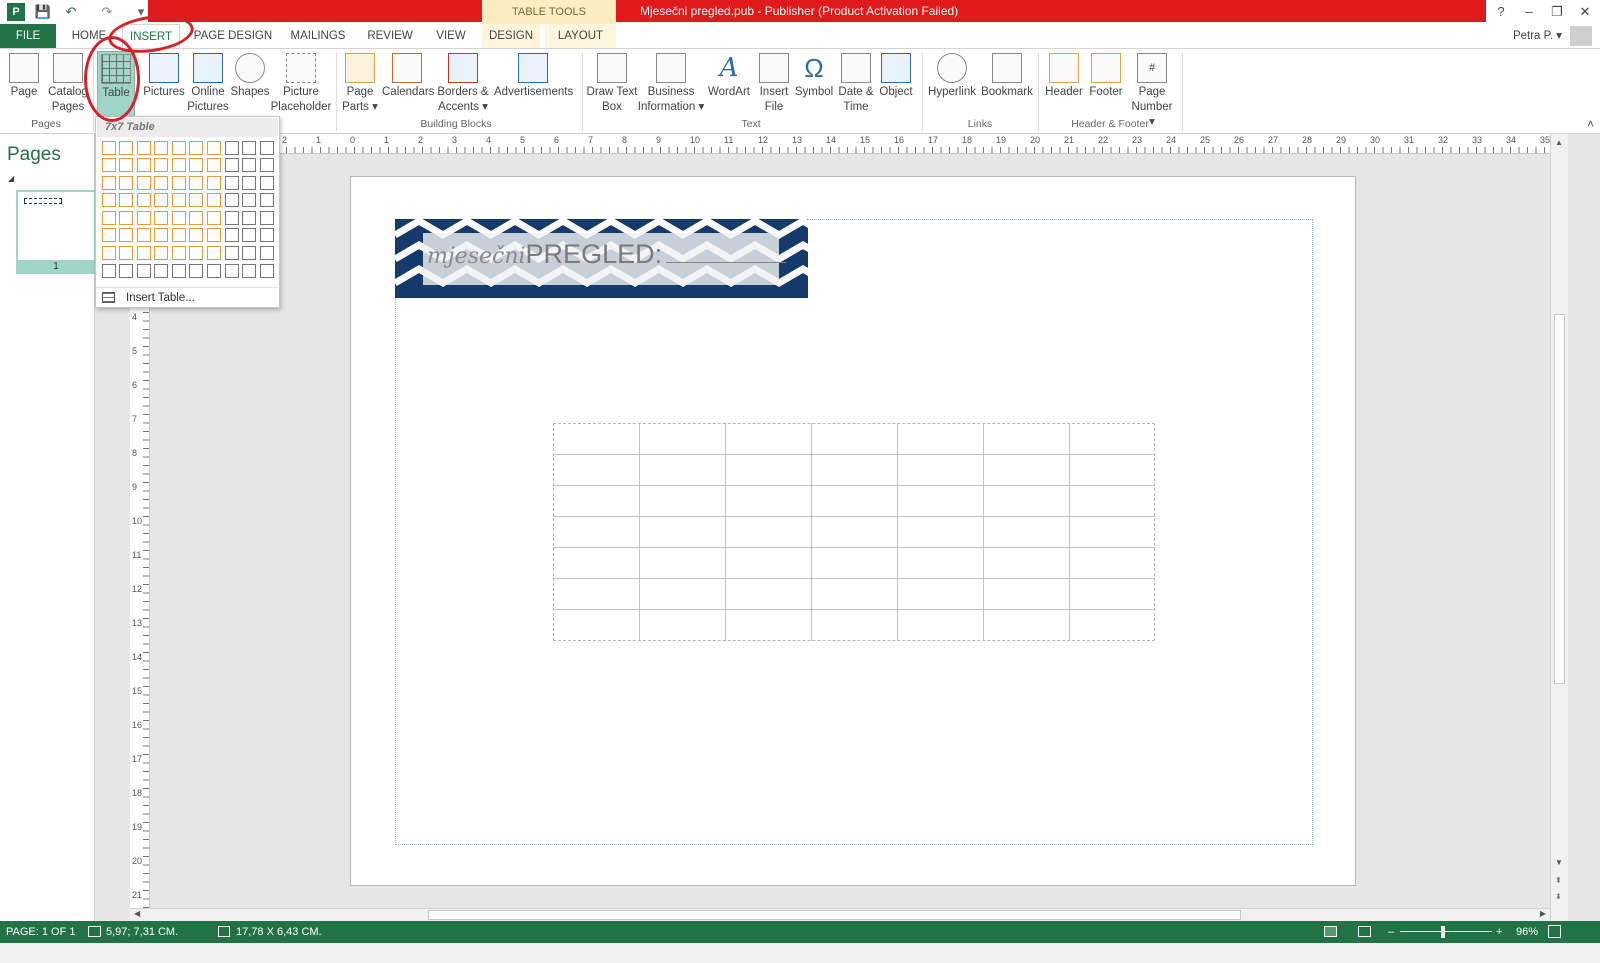 The width and height of the screenshot is (1600, 963). Describe the element at coordinates (24, 84) in the screenshot. I see `page-button: Page` at that location.